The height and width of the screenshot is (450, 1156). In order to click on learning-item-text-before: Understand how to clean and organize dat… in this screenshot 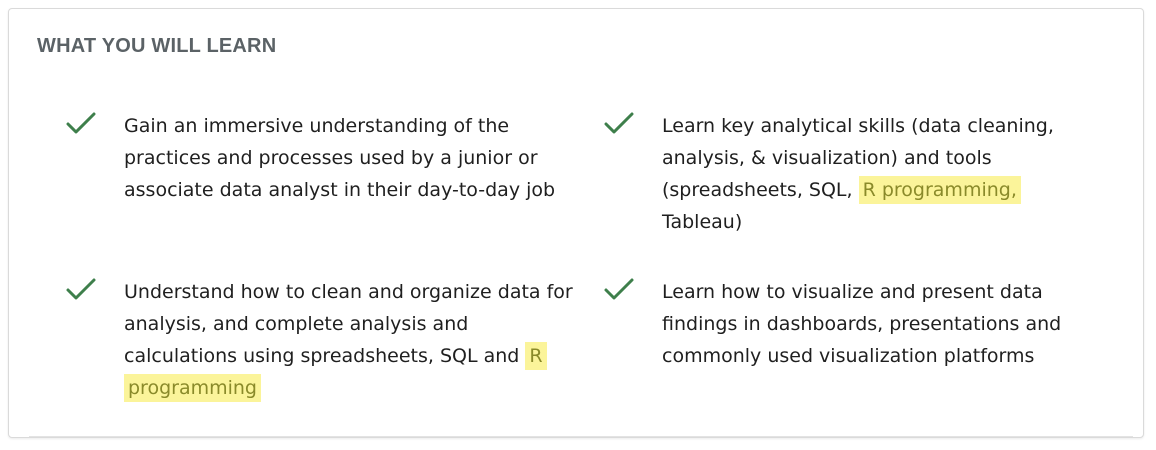, I will do `click(348, 324)`.